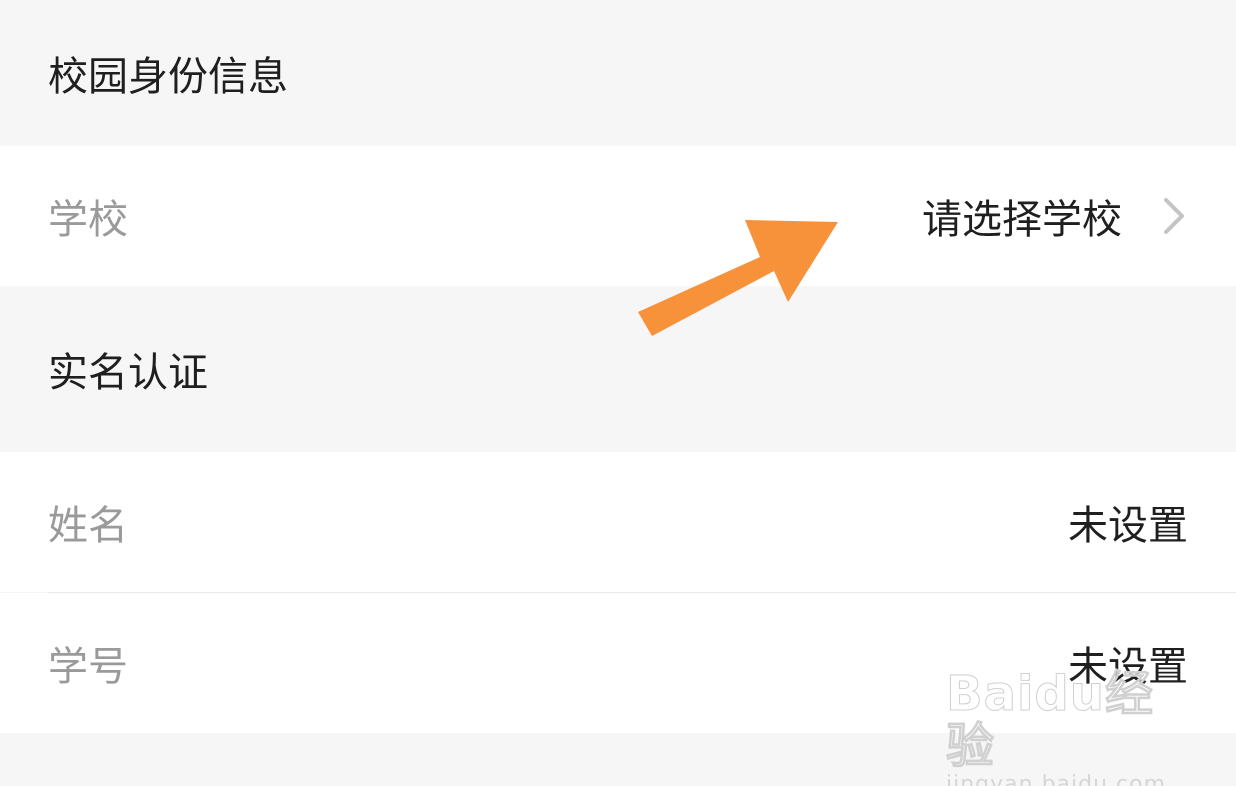 The image size is (1236, 786). Describe the element at coordinates (1128, 663) in the screenshot. I see `student-id-value: 未设置` at that location.